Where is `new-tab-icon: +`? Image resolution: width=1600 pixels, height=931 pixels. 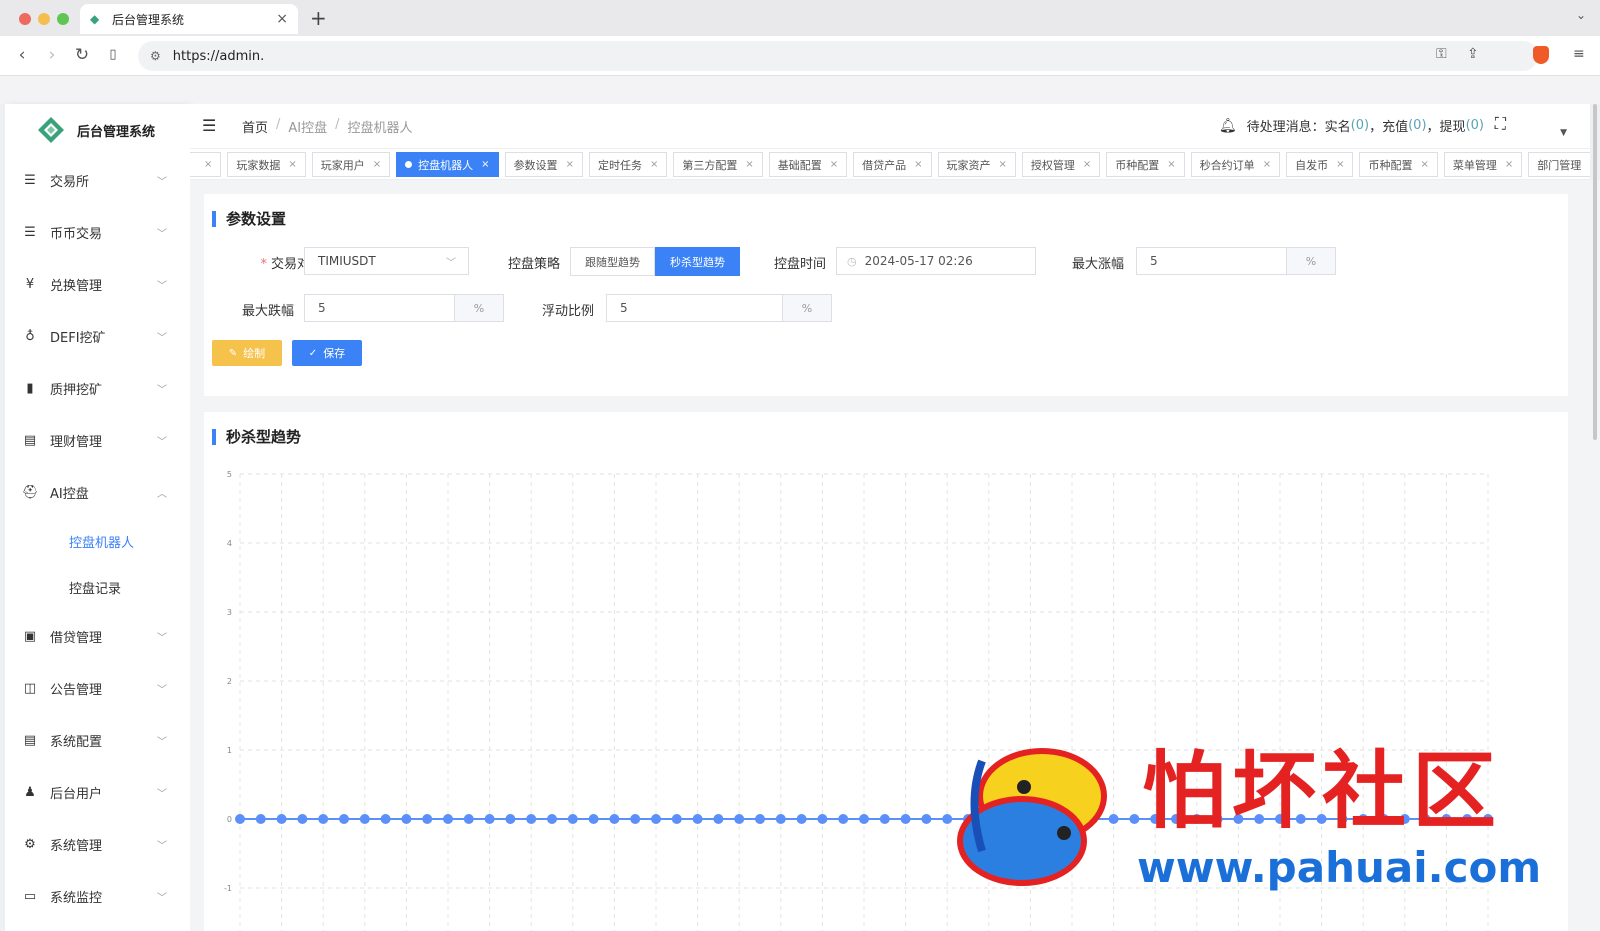 new-tab-icon: + is located at coordinates (318, 18).